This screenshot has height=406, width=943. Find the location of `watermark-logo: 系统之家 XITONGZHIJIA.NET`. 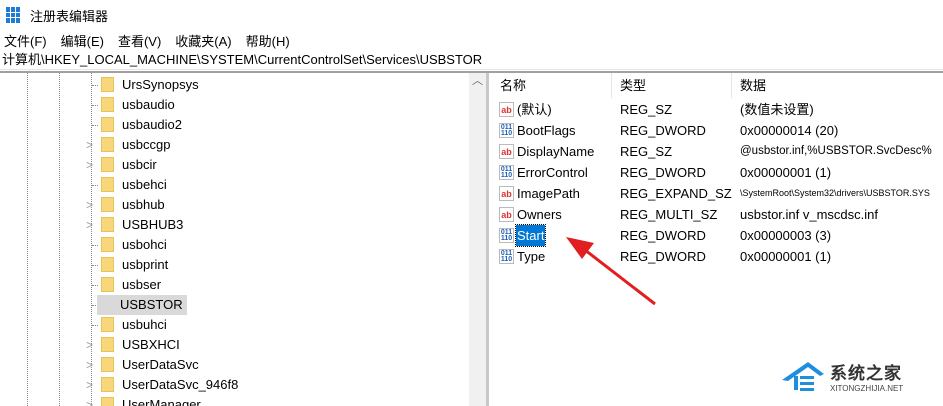

watermark-logo: 系统之家 XITONGZHIJIA.NET is located at coordinates (860, 376).